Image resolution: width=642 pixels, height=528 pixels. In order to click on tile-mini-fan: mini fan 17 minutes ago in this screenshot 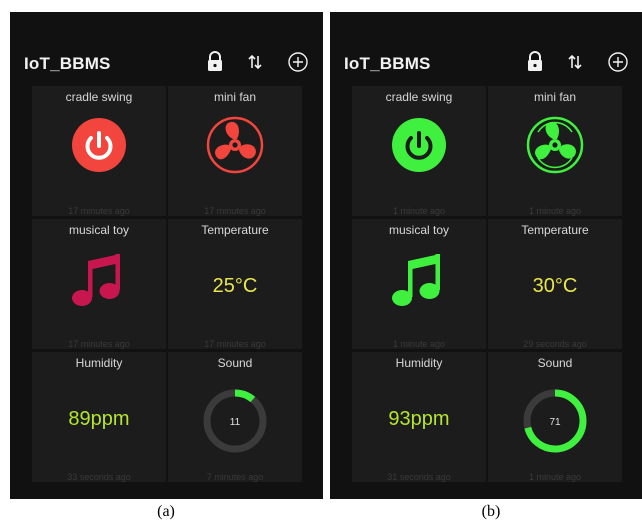, I will do `click(235, 151)`.